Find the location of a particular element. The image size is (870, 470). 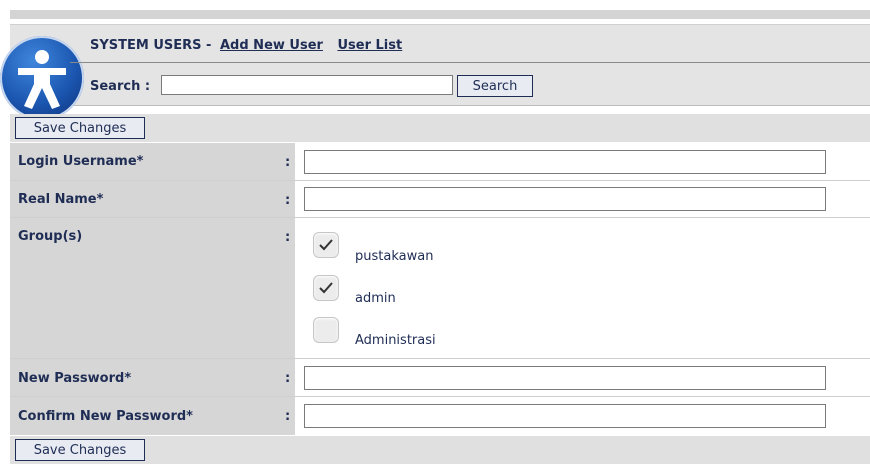

header-divider is located at coordinates (470, 62).